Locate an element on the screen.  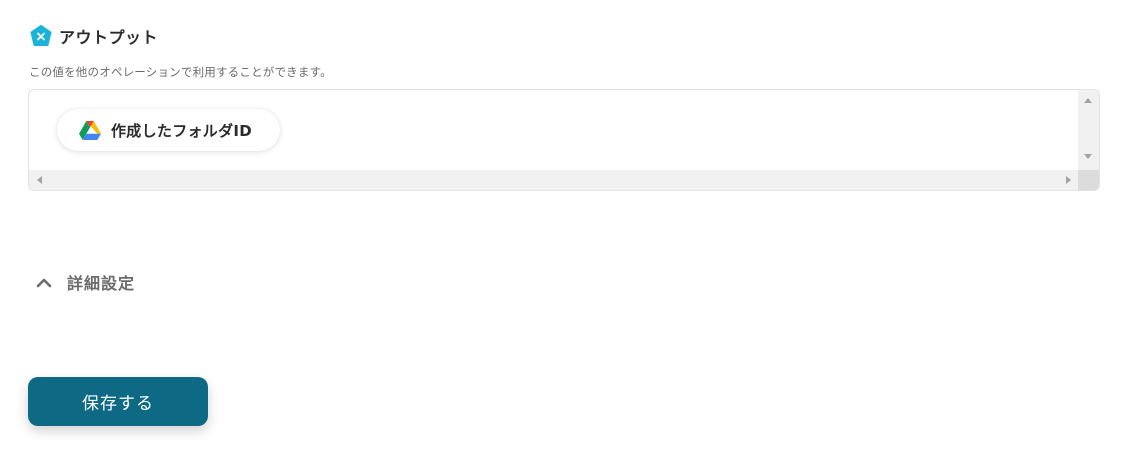
google-drive-icon is located at coordinates (90, 130).